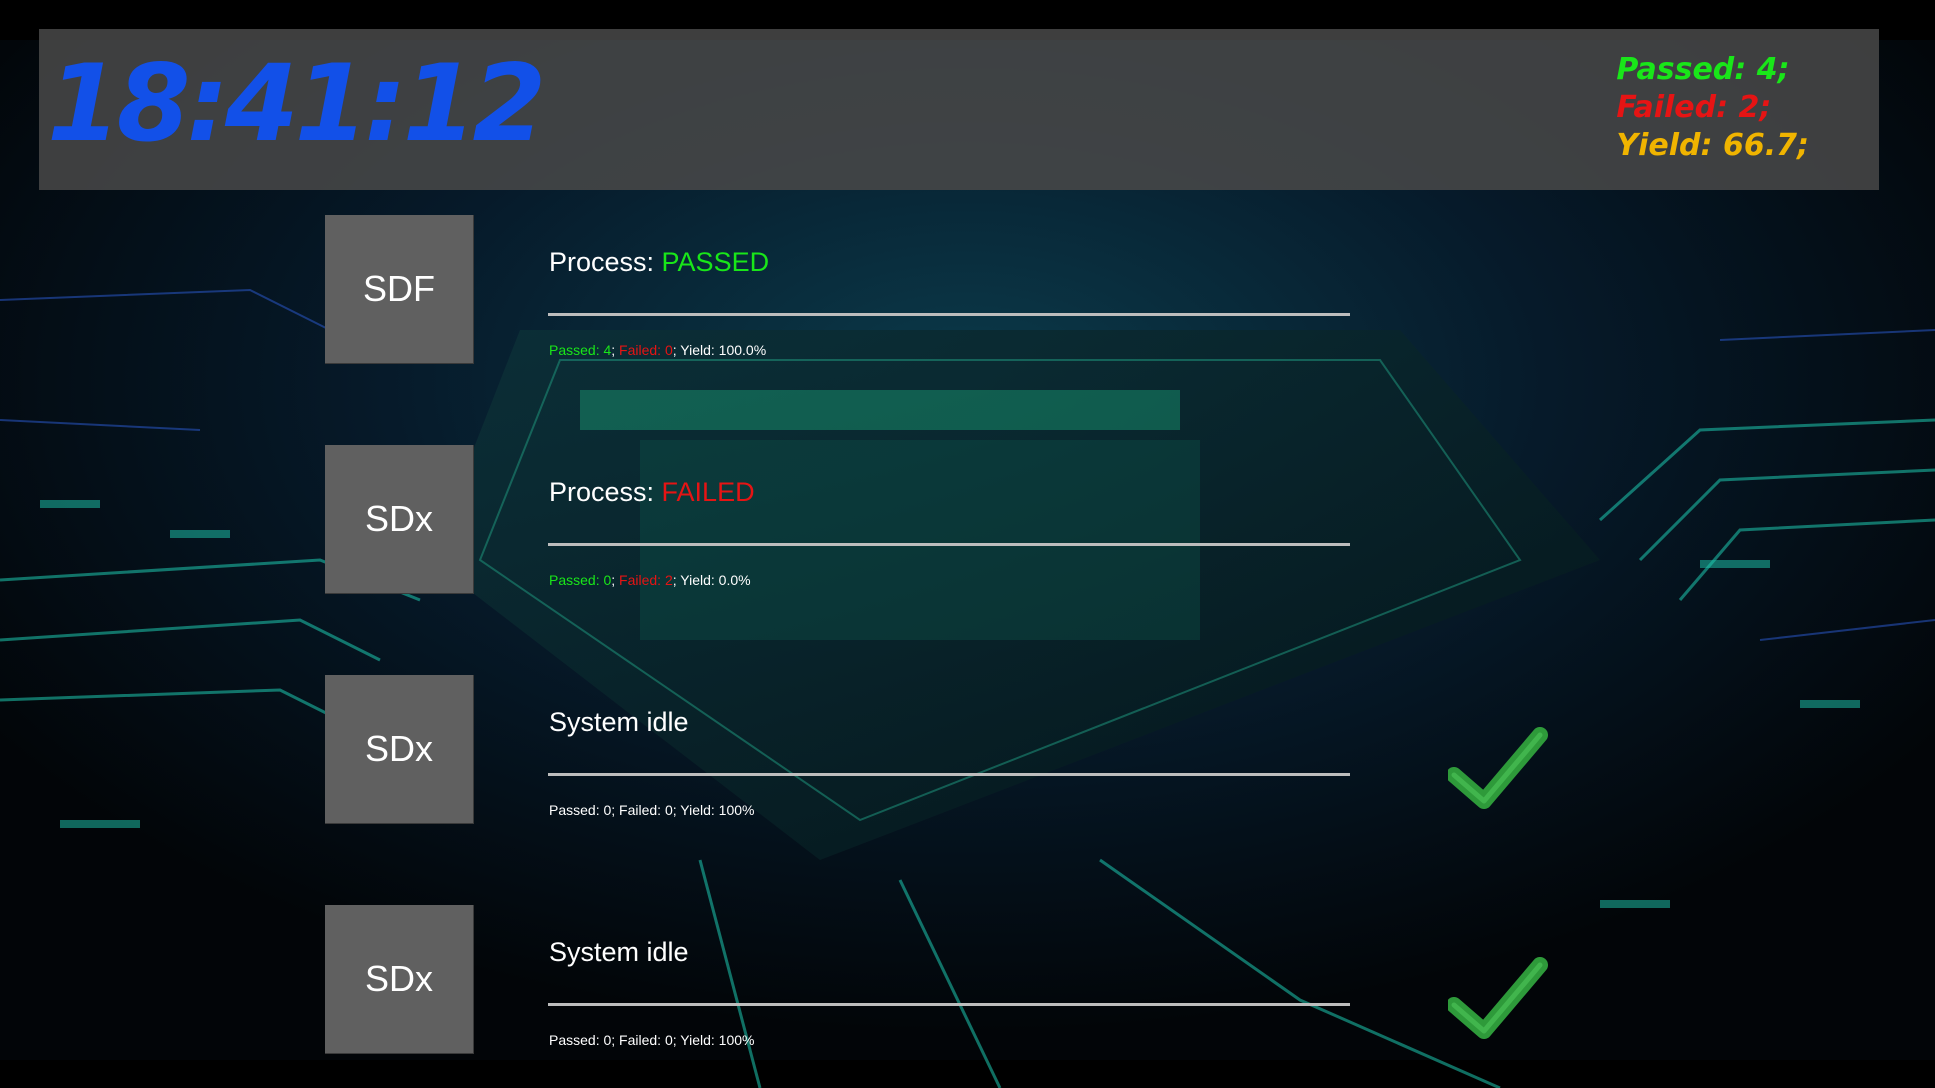 The width and height of the screenshot is (1935, 1088). What do you see at coordinates (646, 580) in the screenshot?
I see `stats-failed: Failed: 2` at bounding box center [646, 580].